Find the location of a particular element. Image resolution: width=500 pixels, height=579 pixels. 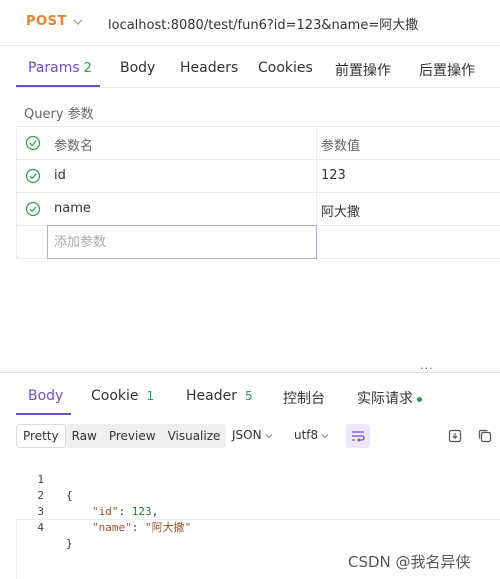

tab-headers: Headers is located at coordinates (209, 68).